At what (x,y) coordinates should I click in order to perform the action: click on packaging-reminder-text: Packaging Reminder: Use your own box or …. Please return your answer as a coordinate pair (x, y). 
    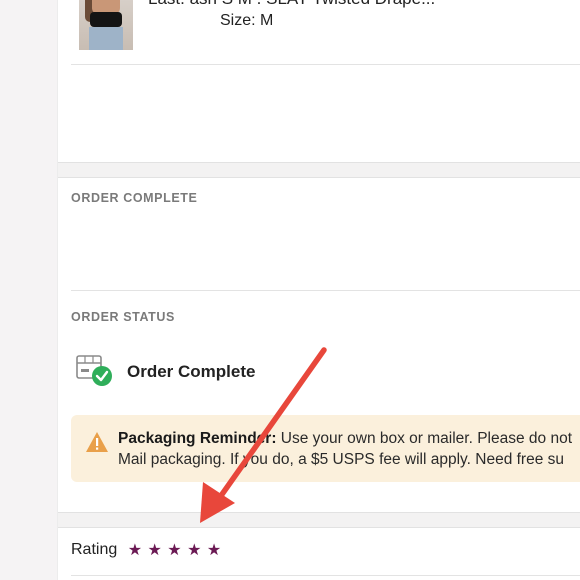
    Looking at the image, I should click on (349, 449).